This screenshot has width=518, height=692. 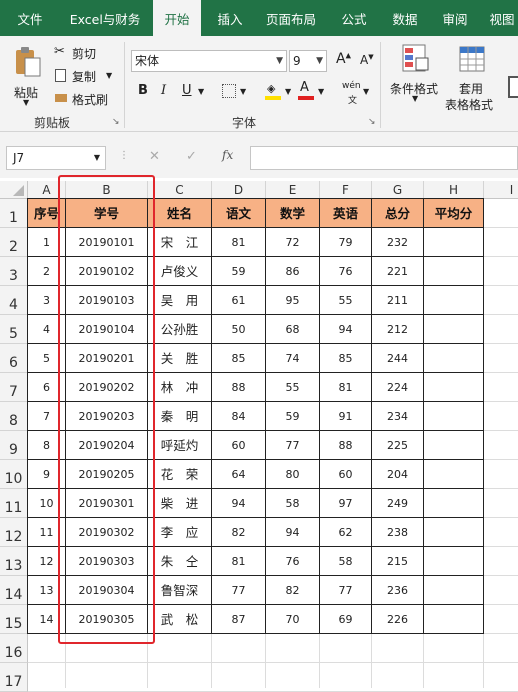 What do you see at coordinates (180, 271) in the screenshot?
I see `table-cell: 卢俊义` at bounding box center [180, 271].